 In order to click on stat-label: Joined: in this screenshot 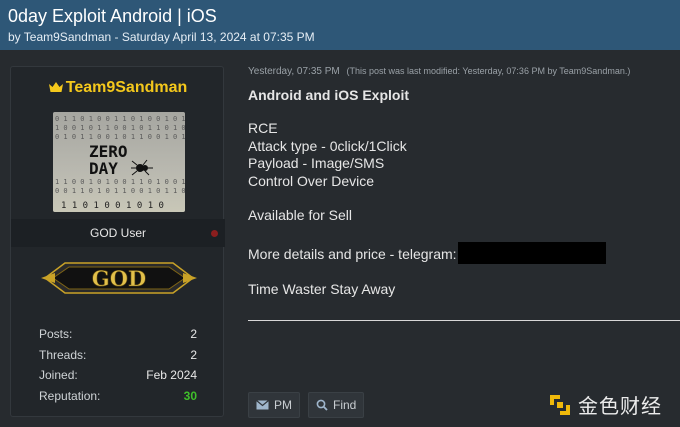, I will do `click(58, 375)`.